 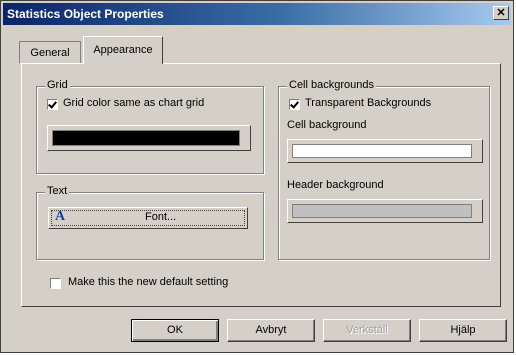 What do you see at coordinates (52, 104) in the screenshot?
I see `grid-color-checkbox` at bounding box center [52, 104].